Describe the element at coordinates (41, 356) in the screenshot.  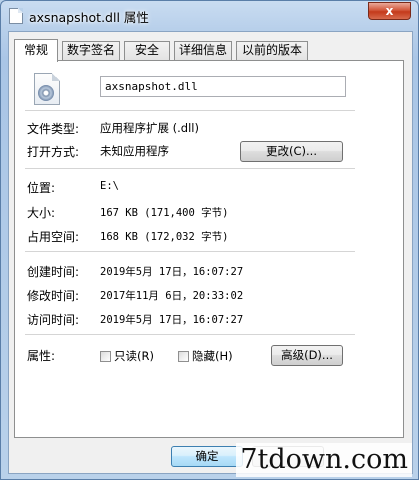
I see `attributes-label: 属性:` at that location.